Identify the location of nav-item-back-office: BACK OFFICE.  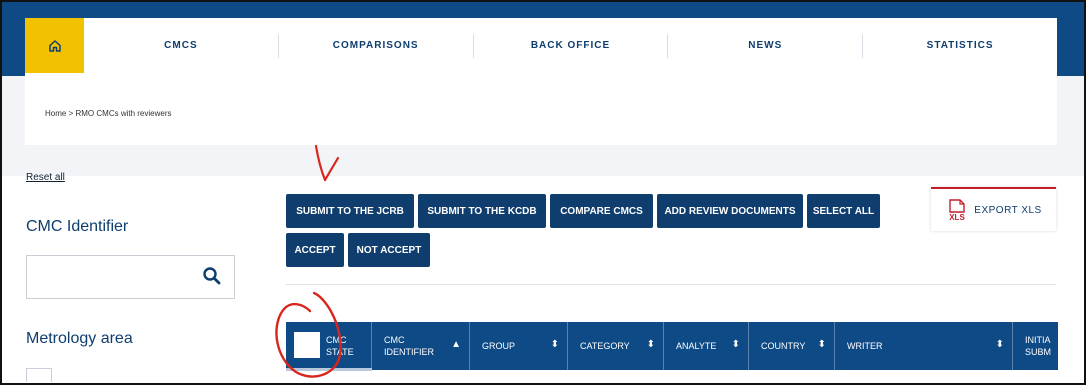
(571, 45).